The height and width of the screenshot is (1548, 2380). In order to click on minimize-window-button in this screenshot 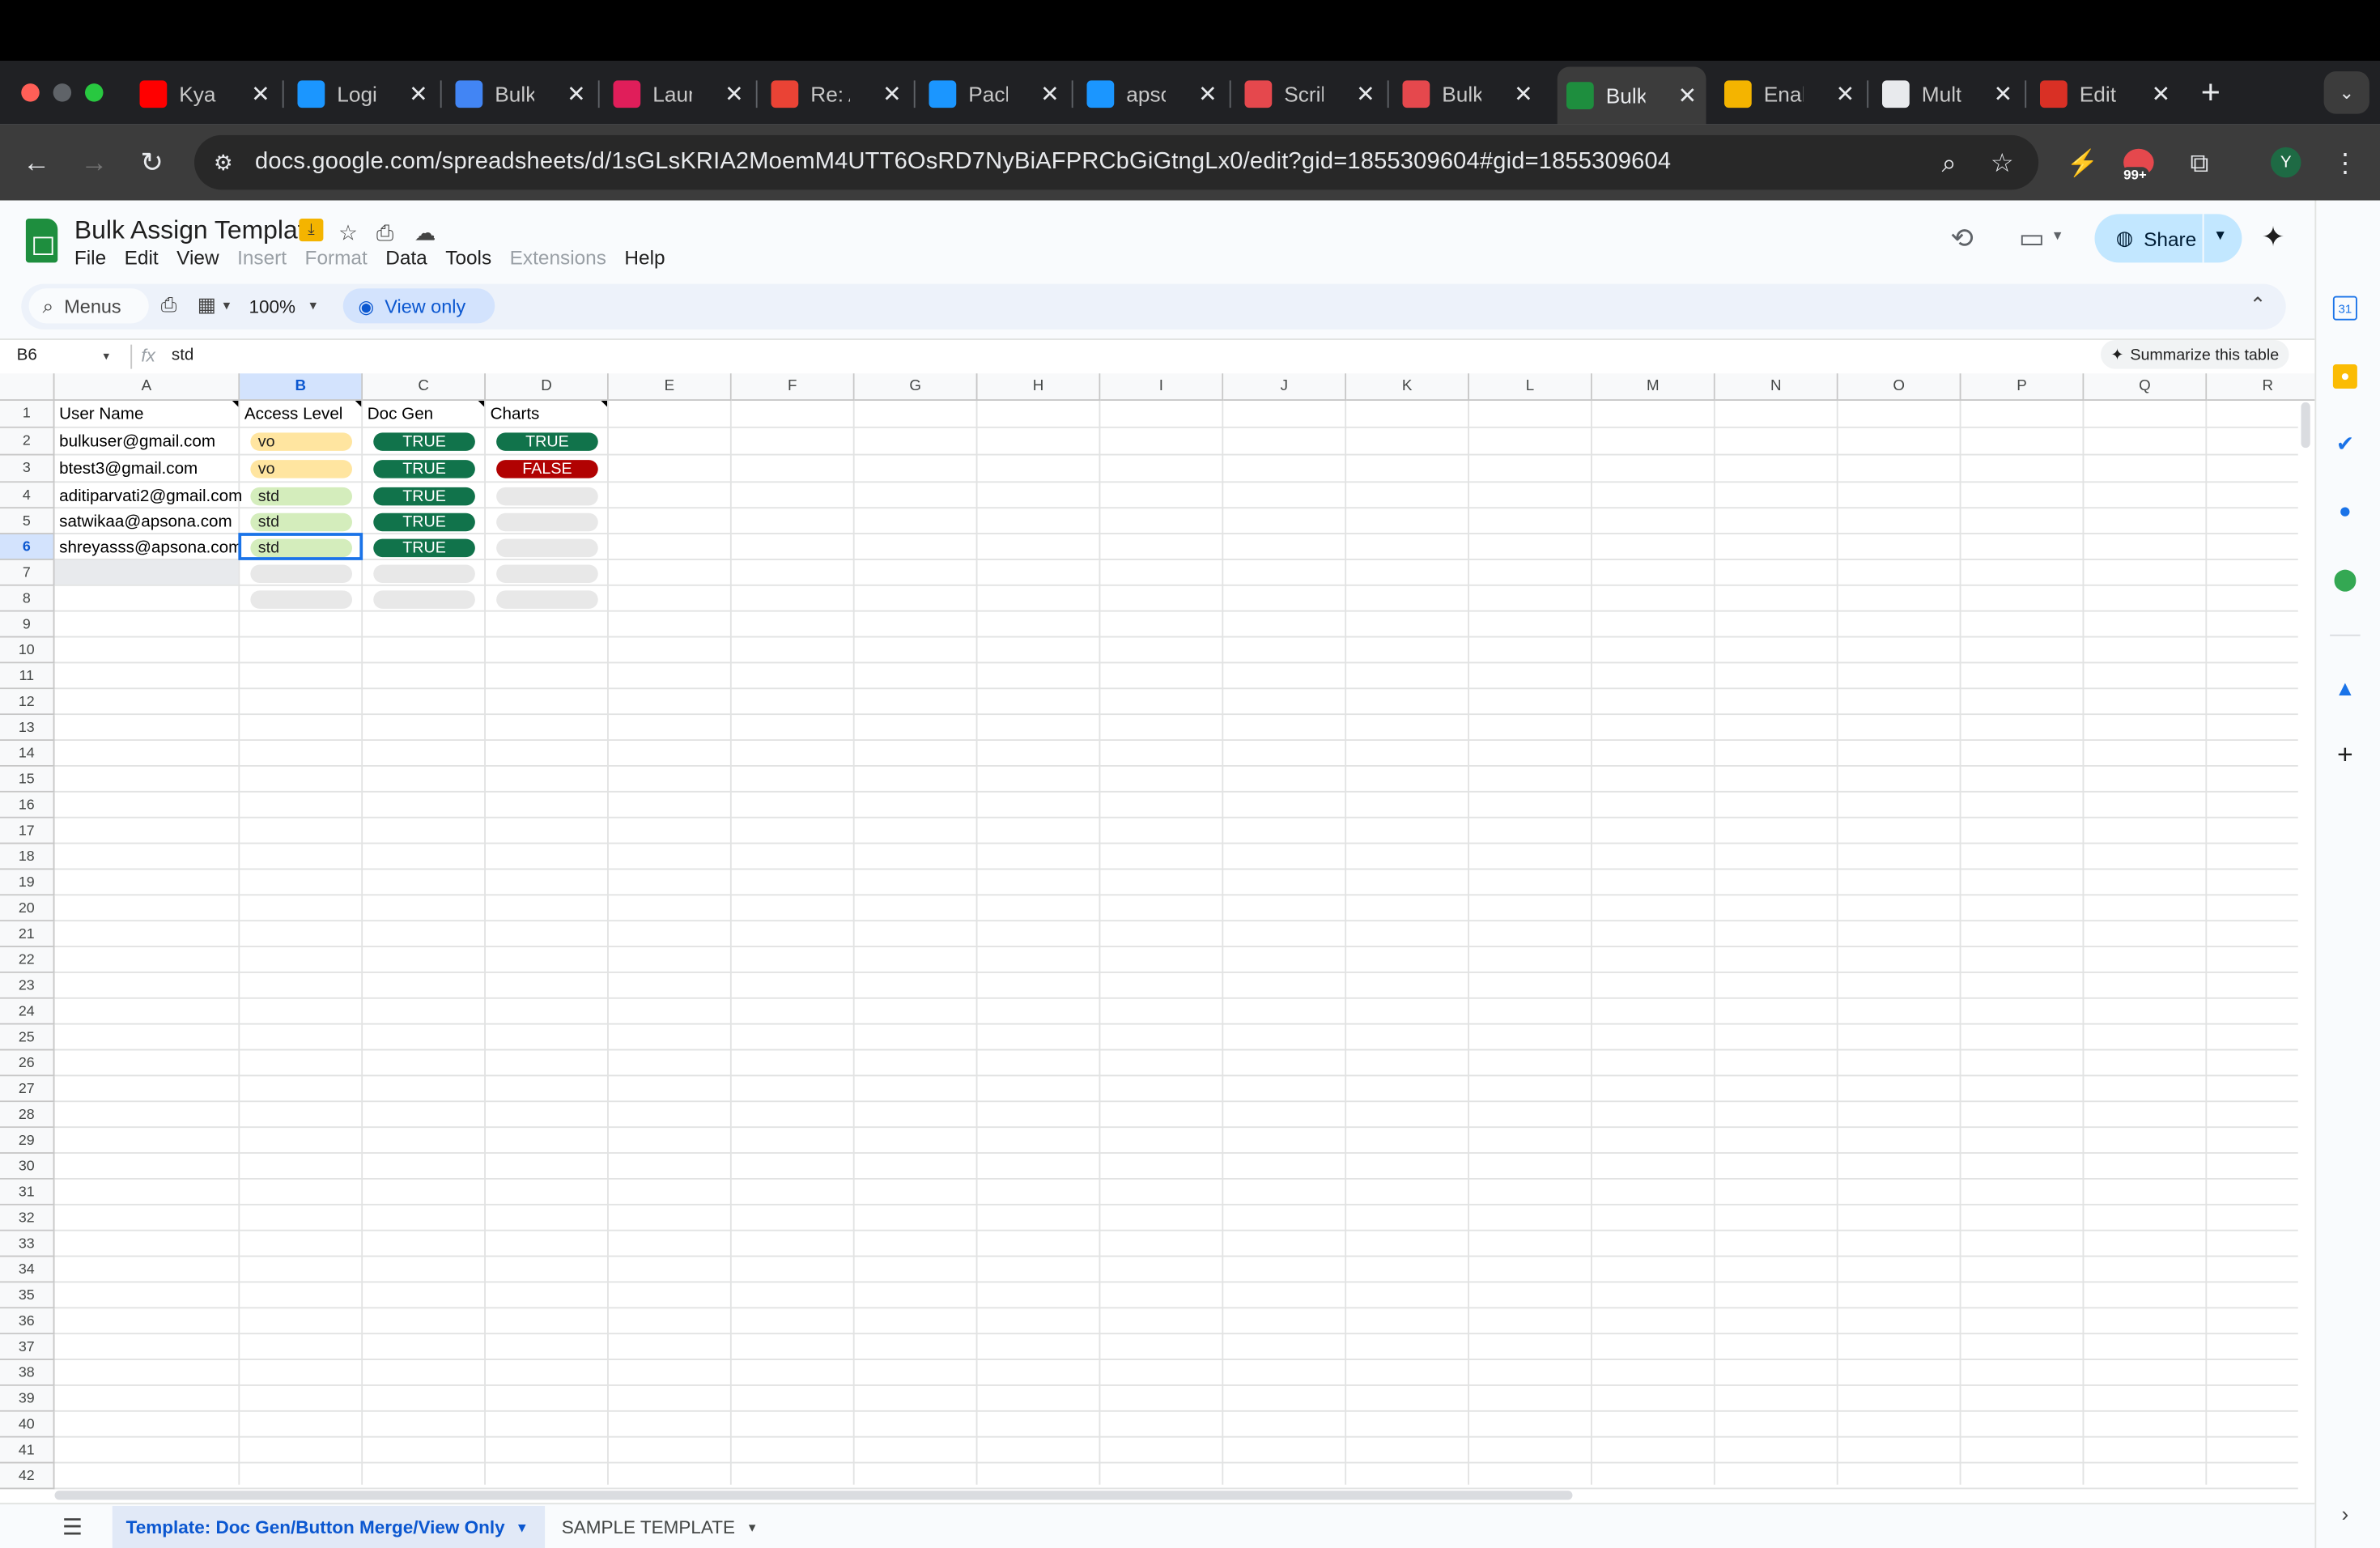, I will do `click(62, 92)`.